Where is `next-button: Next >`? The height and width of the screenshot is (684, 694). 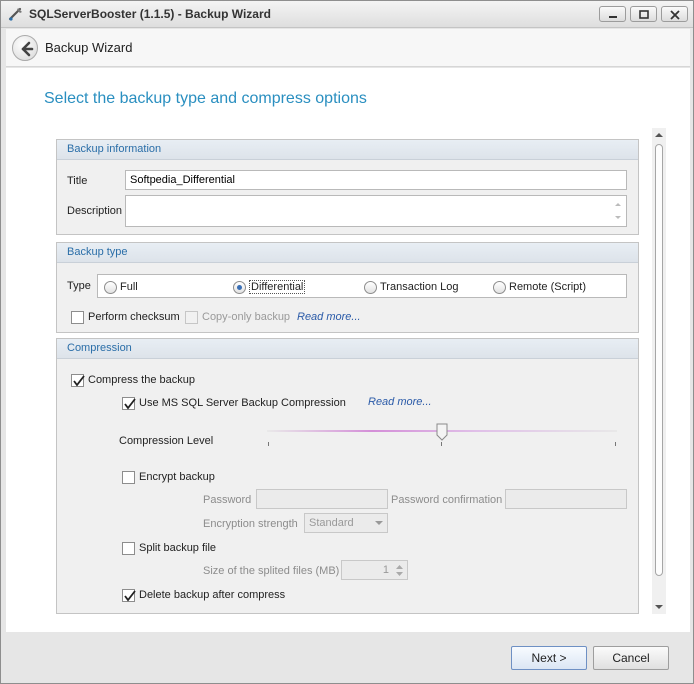
next-button: Next > is located at coordinates (549, 658).